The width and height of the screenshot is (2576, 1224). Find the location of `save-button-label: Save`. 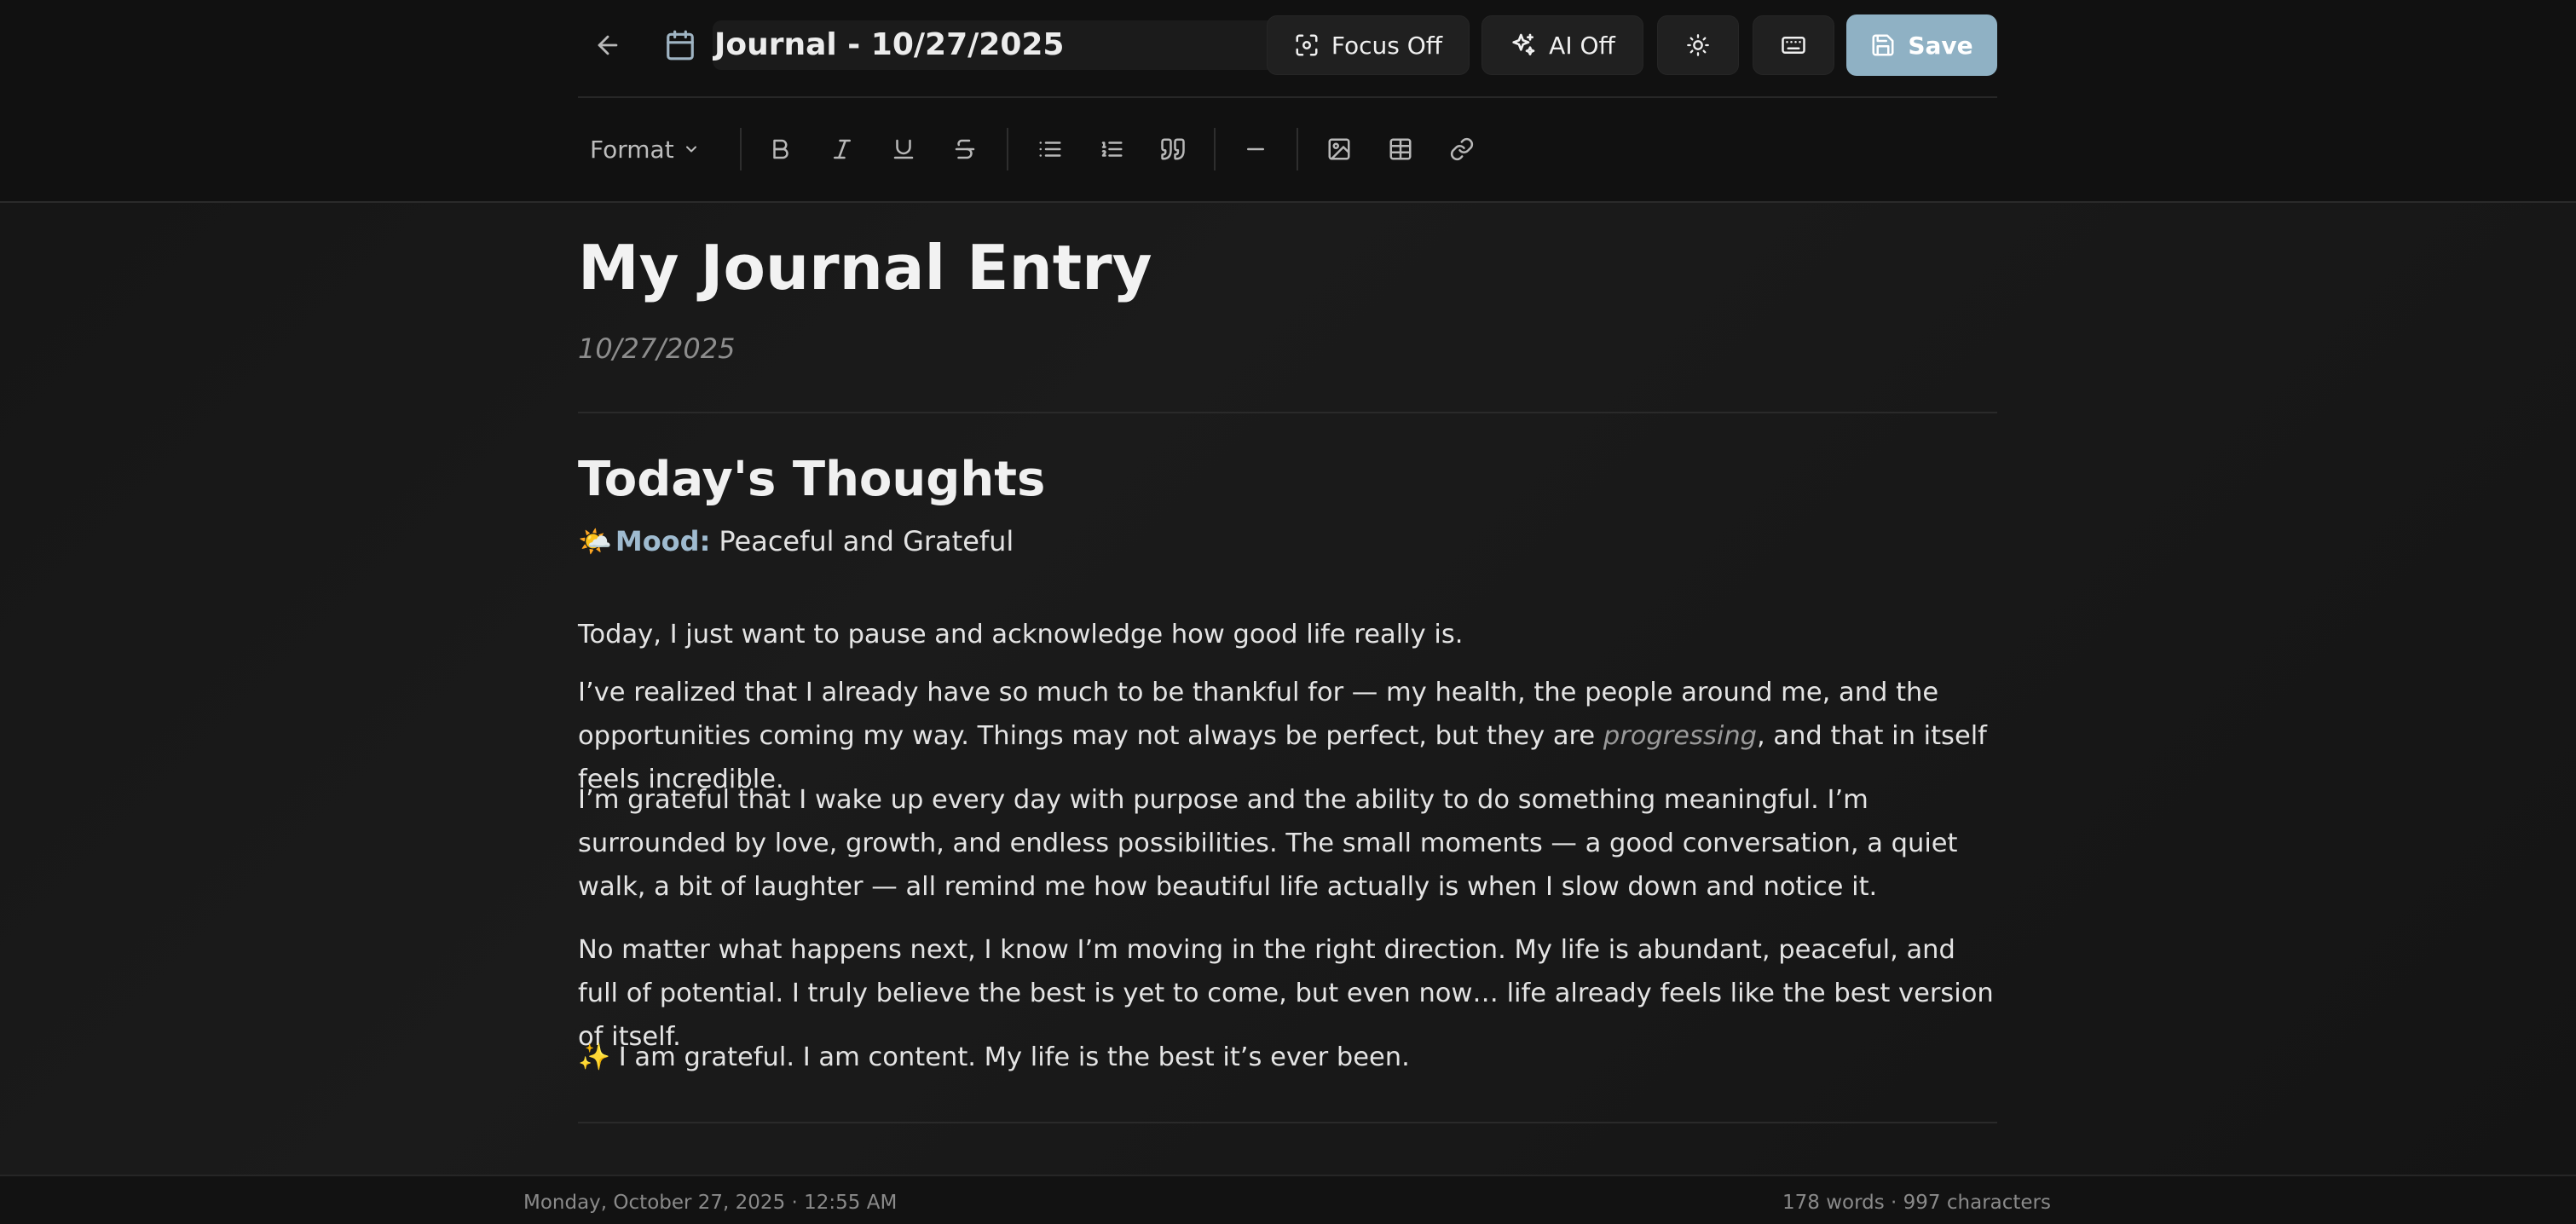

save-button-label: Save is located at coordinates (1940, 45).